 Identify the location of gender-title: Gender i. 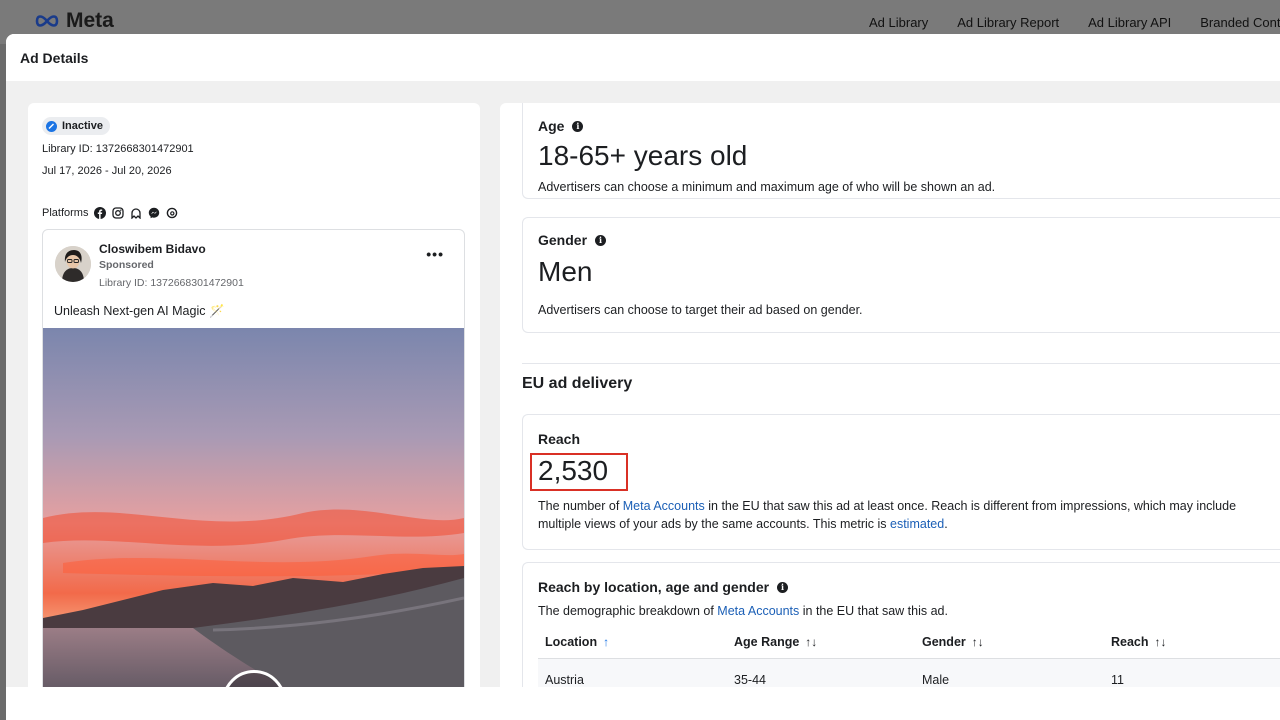
(572, 240).